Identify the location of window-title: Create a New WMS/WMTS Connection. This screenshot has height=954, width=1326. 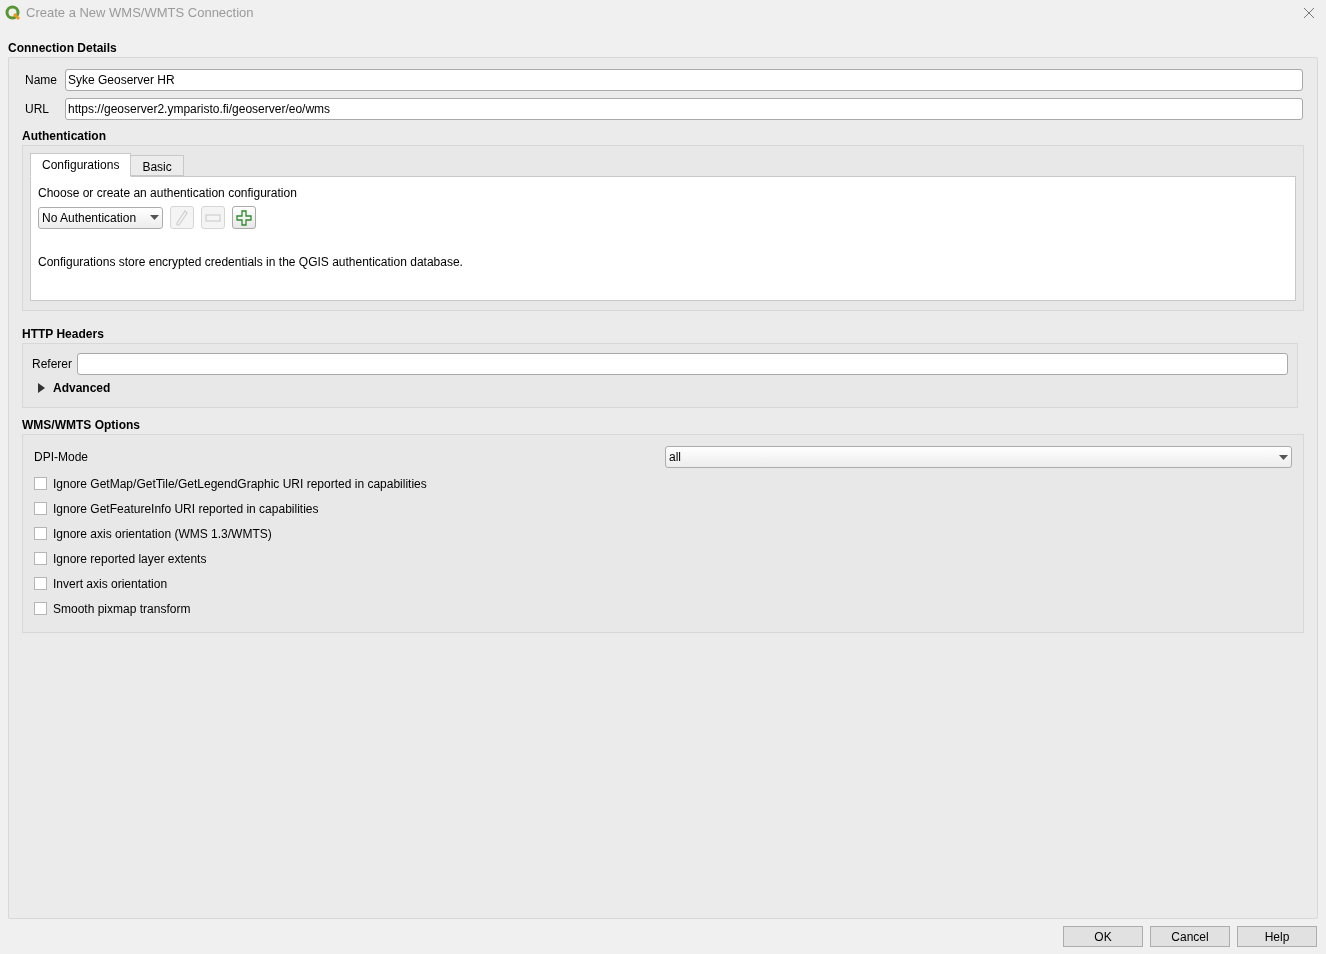
(140, 13).